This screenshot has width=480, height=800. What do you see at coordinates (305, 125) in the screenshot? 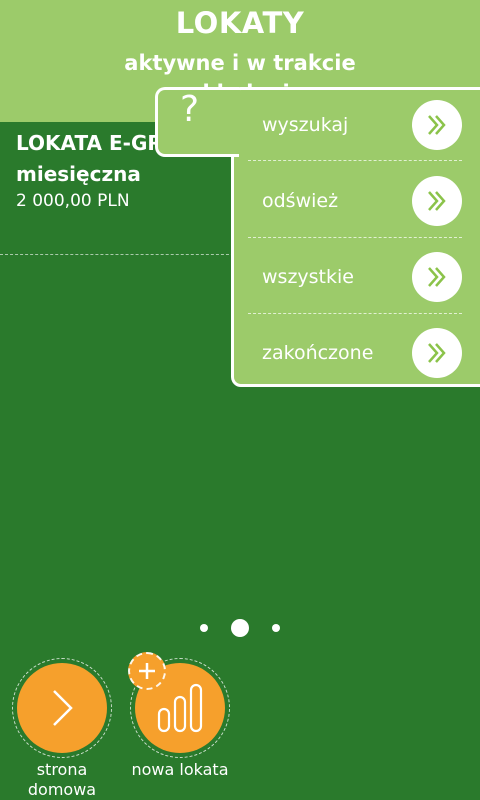
I see `menu-item-search-label: wyszukaj` at bounding box center [305, 125].